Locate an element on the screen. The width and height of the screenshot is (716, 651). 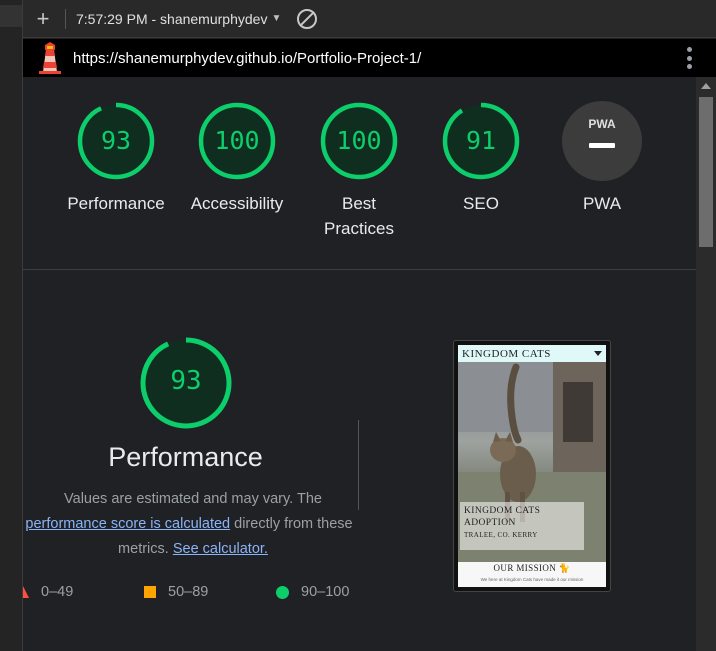
report-selector: 7:57:29 PM - shanemurphydev ▼ is located at coordinates (178, 19).